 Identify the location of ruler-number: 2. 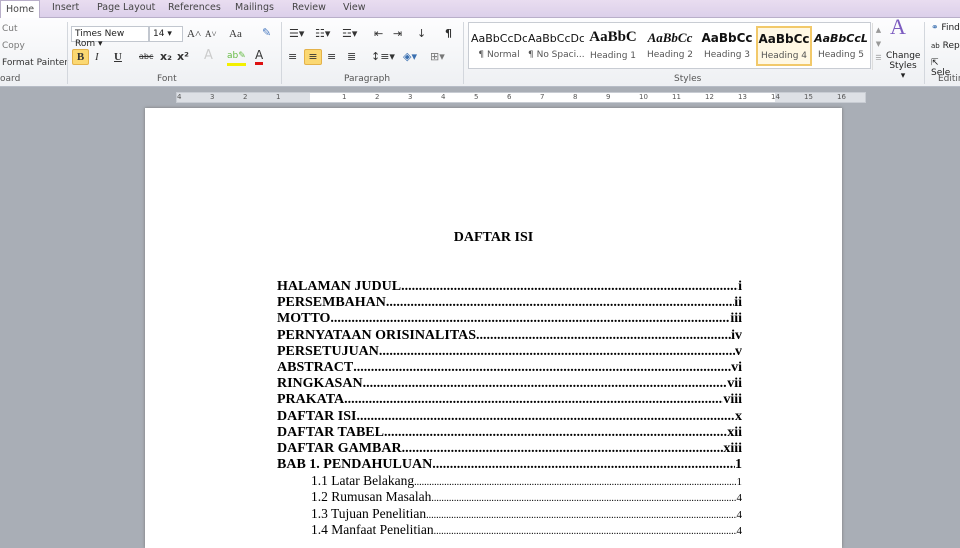
(377, 97).